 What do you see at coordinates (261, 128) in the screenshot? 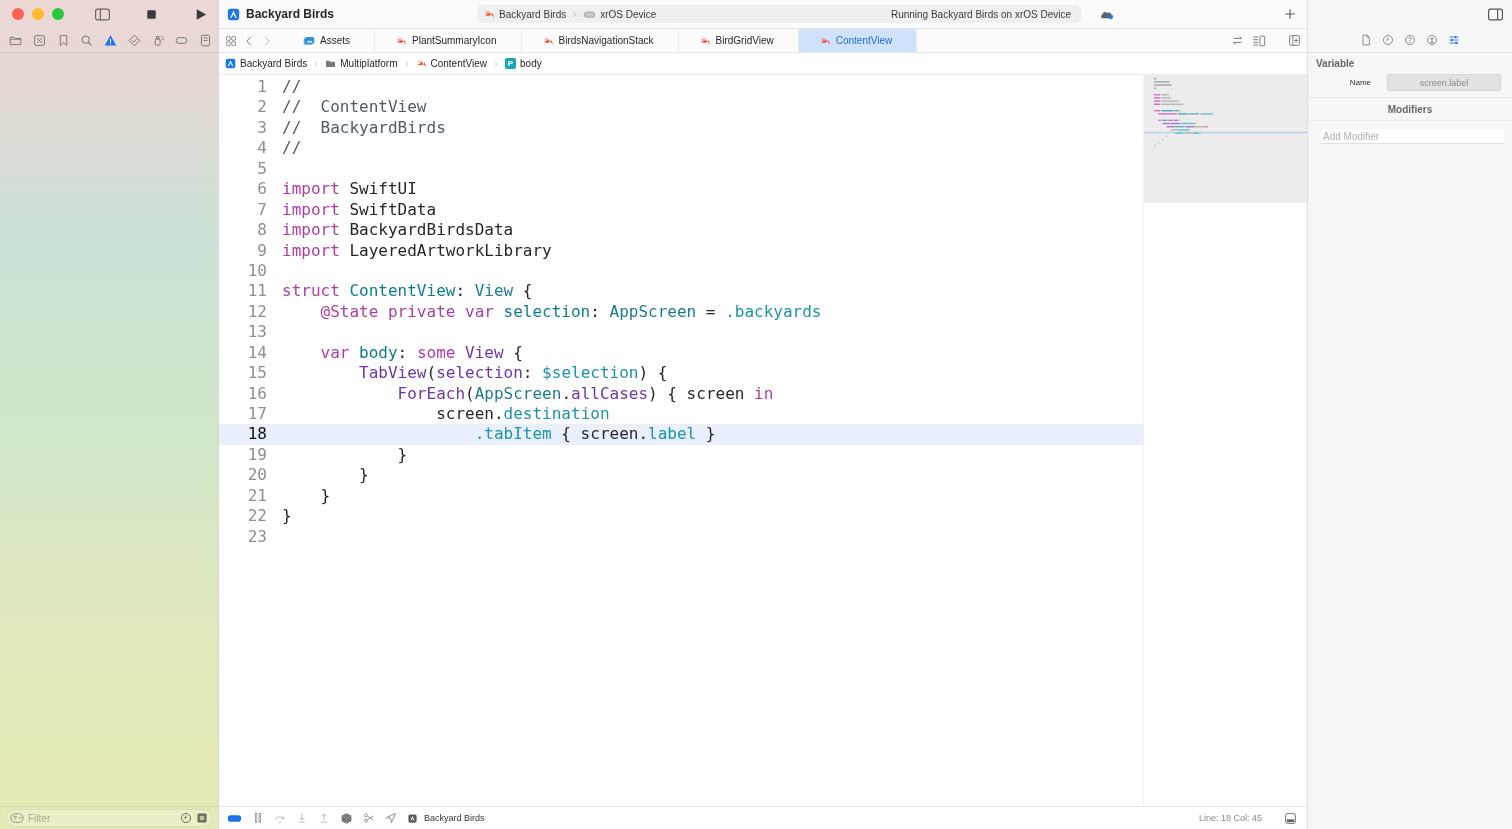
I see `line-number: 3` at bounding box center [261, 128].